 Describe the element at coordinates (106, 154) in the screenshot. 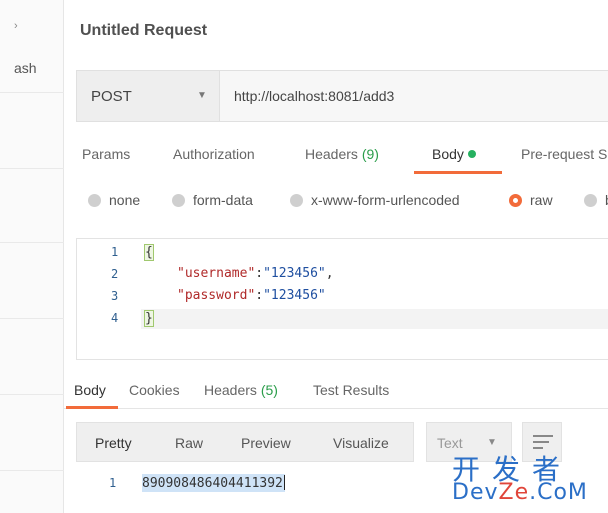

I see `tab-params: Params` at that location.